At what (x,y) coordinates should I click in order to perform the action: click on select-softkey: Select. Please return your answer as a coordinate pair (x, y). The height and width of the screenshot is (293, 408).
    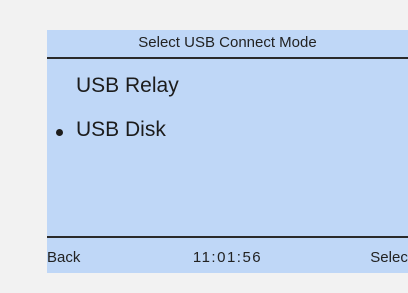
    Looking at the image, I should click on (389, 257).